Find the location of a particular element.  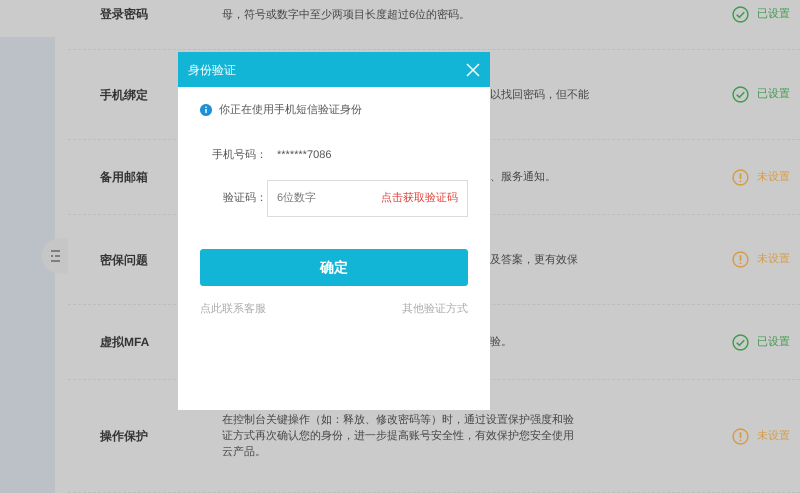

confirm-button: 确定 is located at coordinates (334, 267).